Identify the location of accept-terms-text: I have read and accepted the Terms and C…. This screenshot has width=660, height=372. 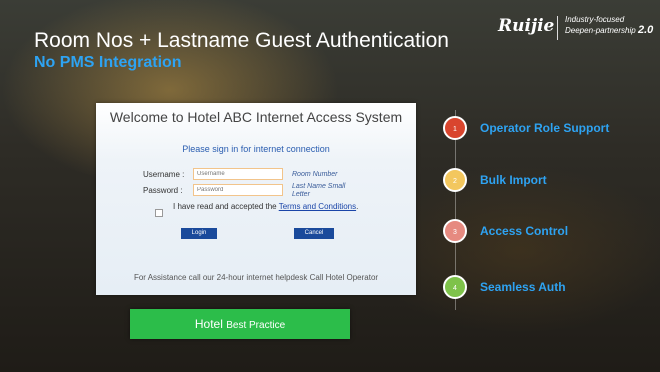
(273, 206).